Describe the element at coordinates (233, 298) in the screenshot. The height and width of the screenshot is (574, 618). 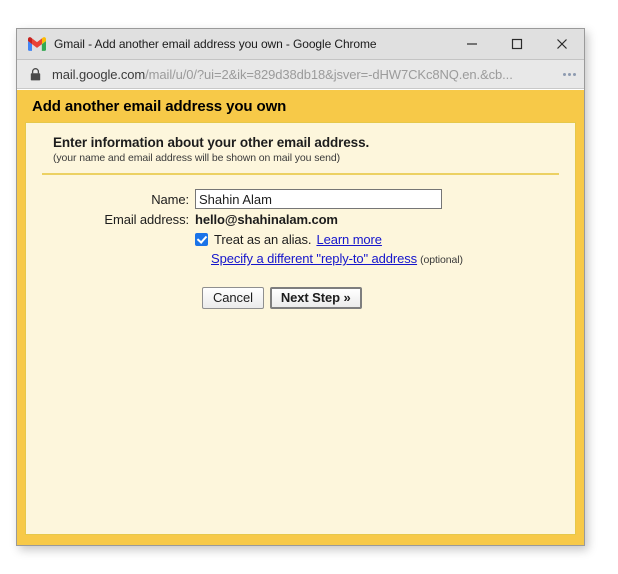
I see `cancel-button: Cancel` at that location.